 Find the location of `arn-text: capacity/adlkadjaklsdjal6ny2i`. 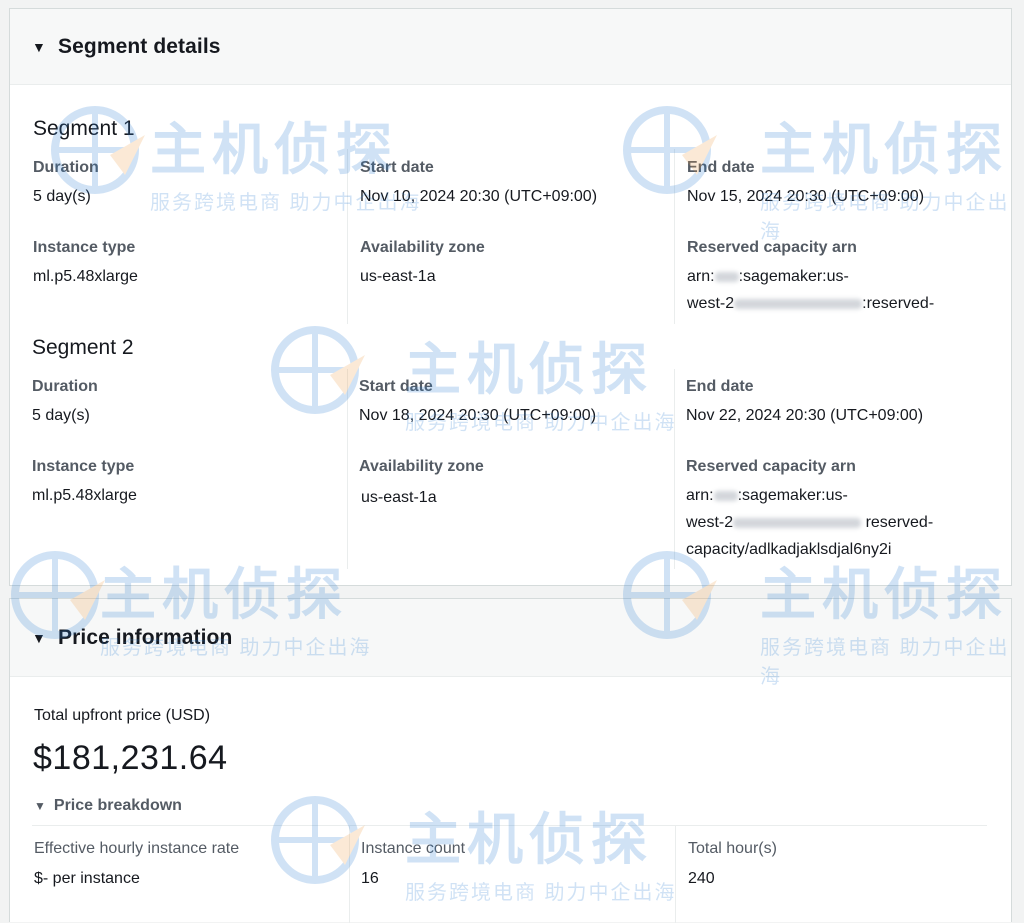

arn-text: capacity/adlkadjaklsdjal6ny2i is located at coordinates (789, 549).